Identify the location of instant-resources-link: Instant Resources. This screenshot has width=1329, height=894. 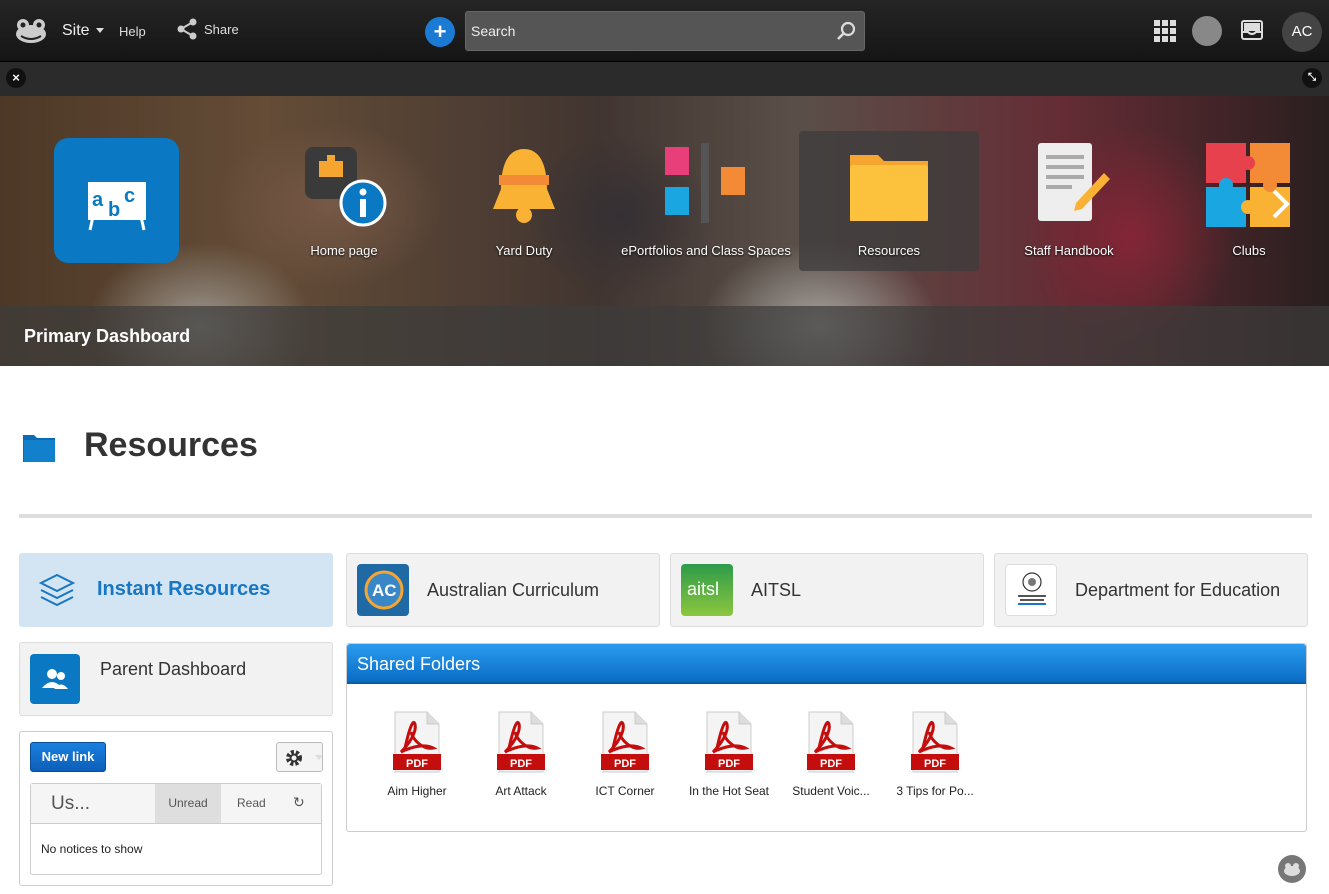
(176, 590).